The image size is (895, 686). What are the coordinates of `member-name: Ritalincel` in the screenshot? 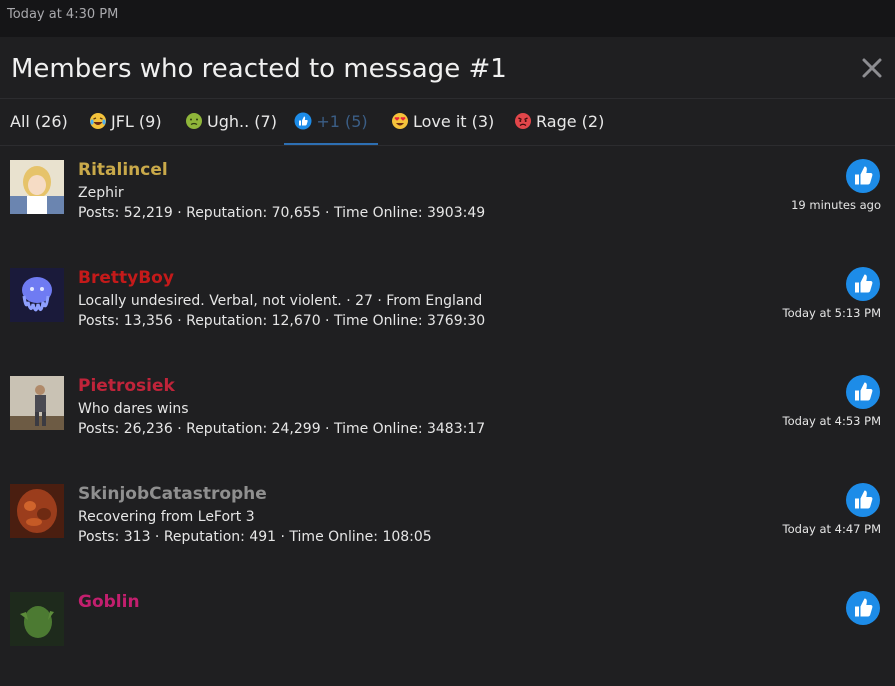 It's located at (123, 170).